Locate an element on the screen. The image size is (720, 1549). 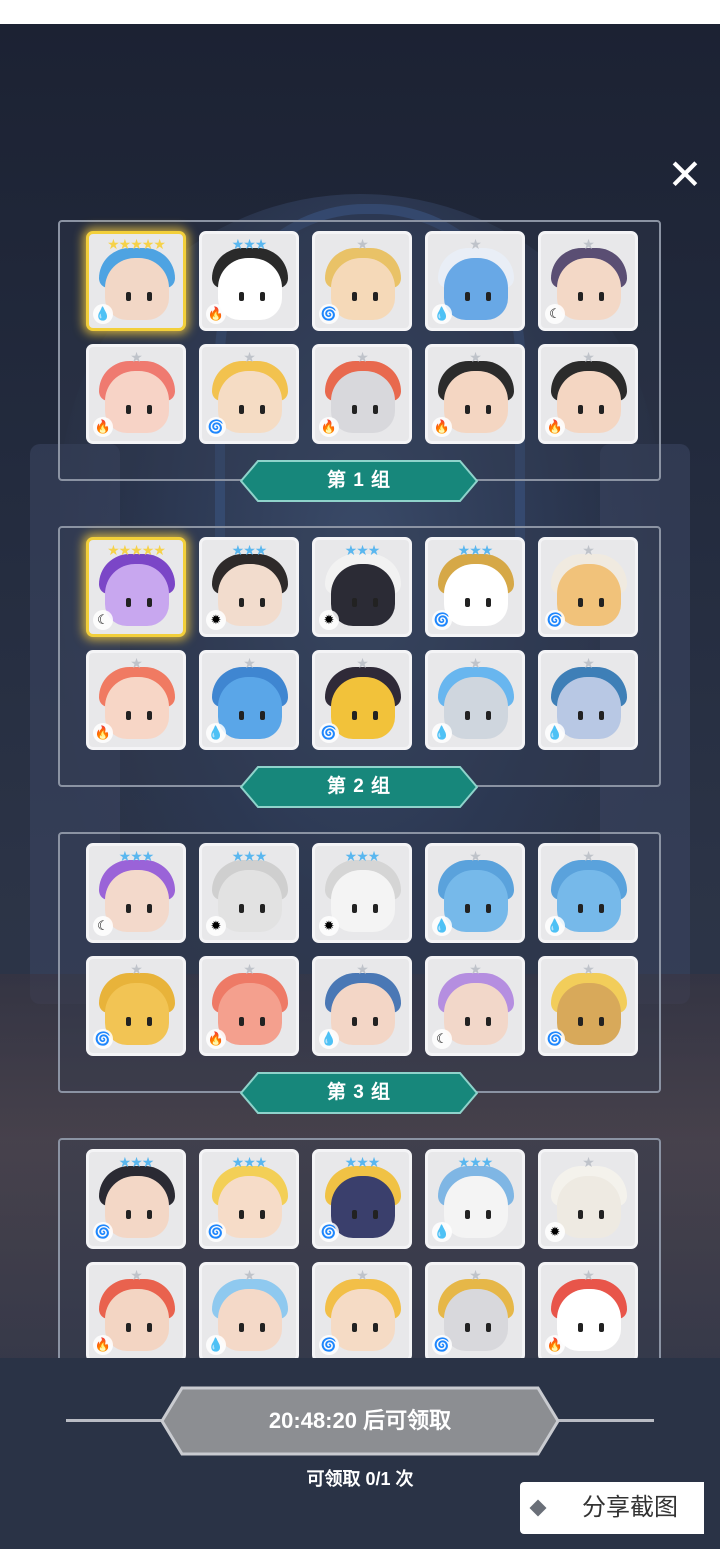
hero-card: ★★★★★ 💧 is located at coordinates (136, 281).